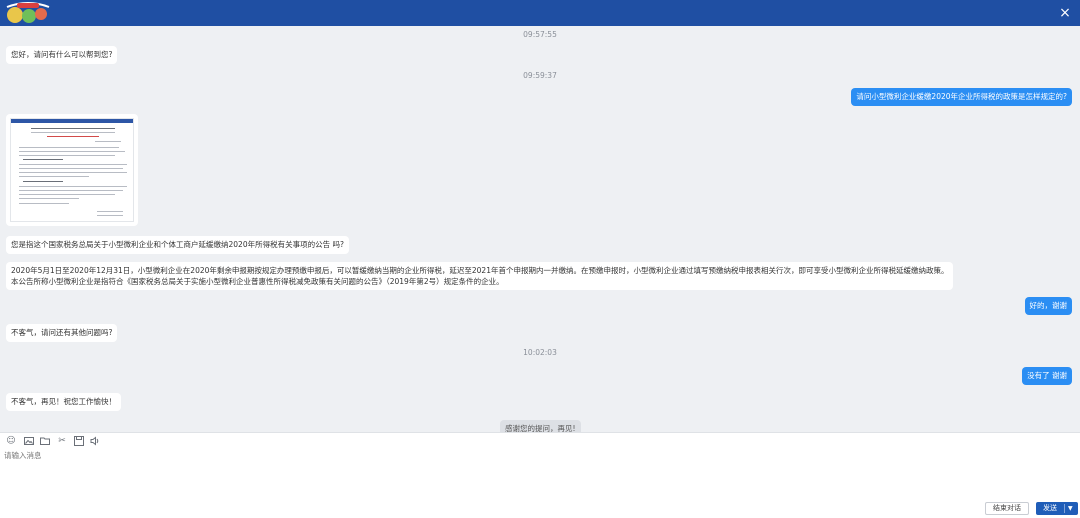 Image resolution: width=1080 pixels, height=518 pixels. What do you see at coordinates (1050, 508) in the screenshot?
I see `send-button-label: 发送` at bounding box center [1050, 508].